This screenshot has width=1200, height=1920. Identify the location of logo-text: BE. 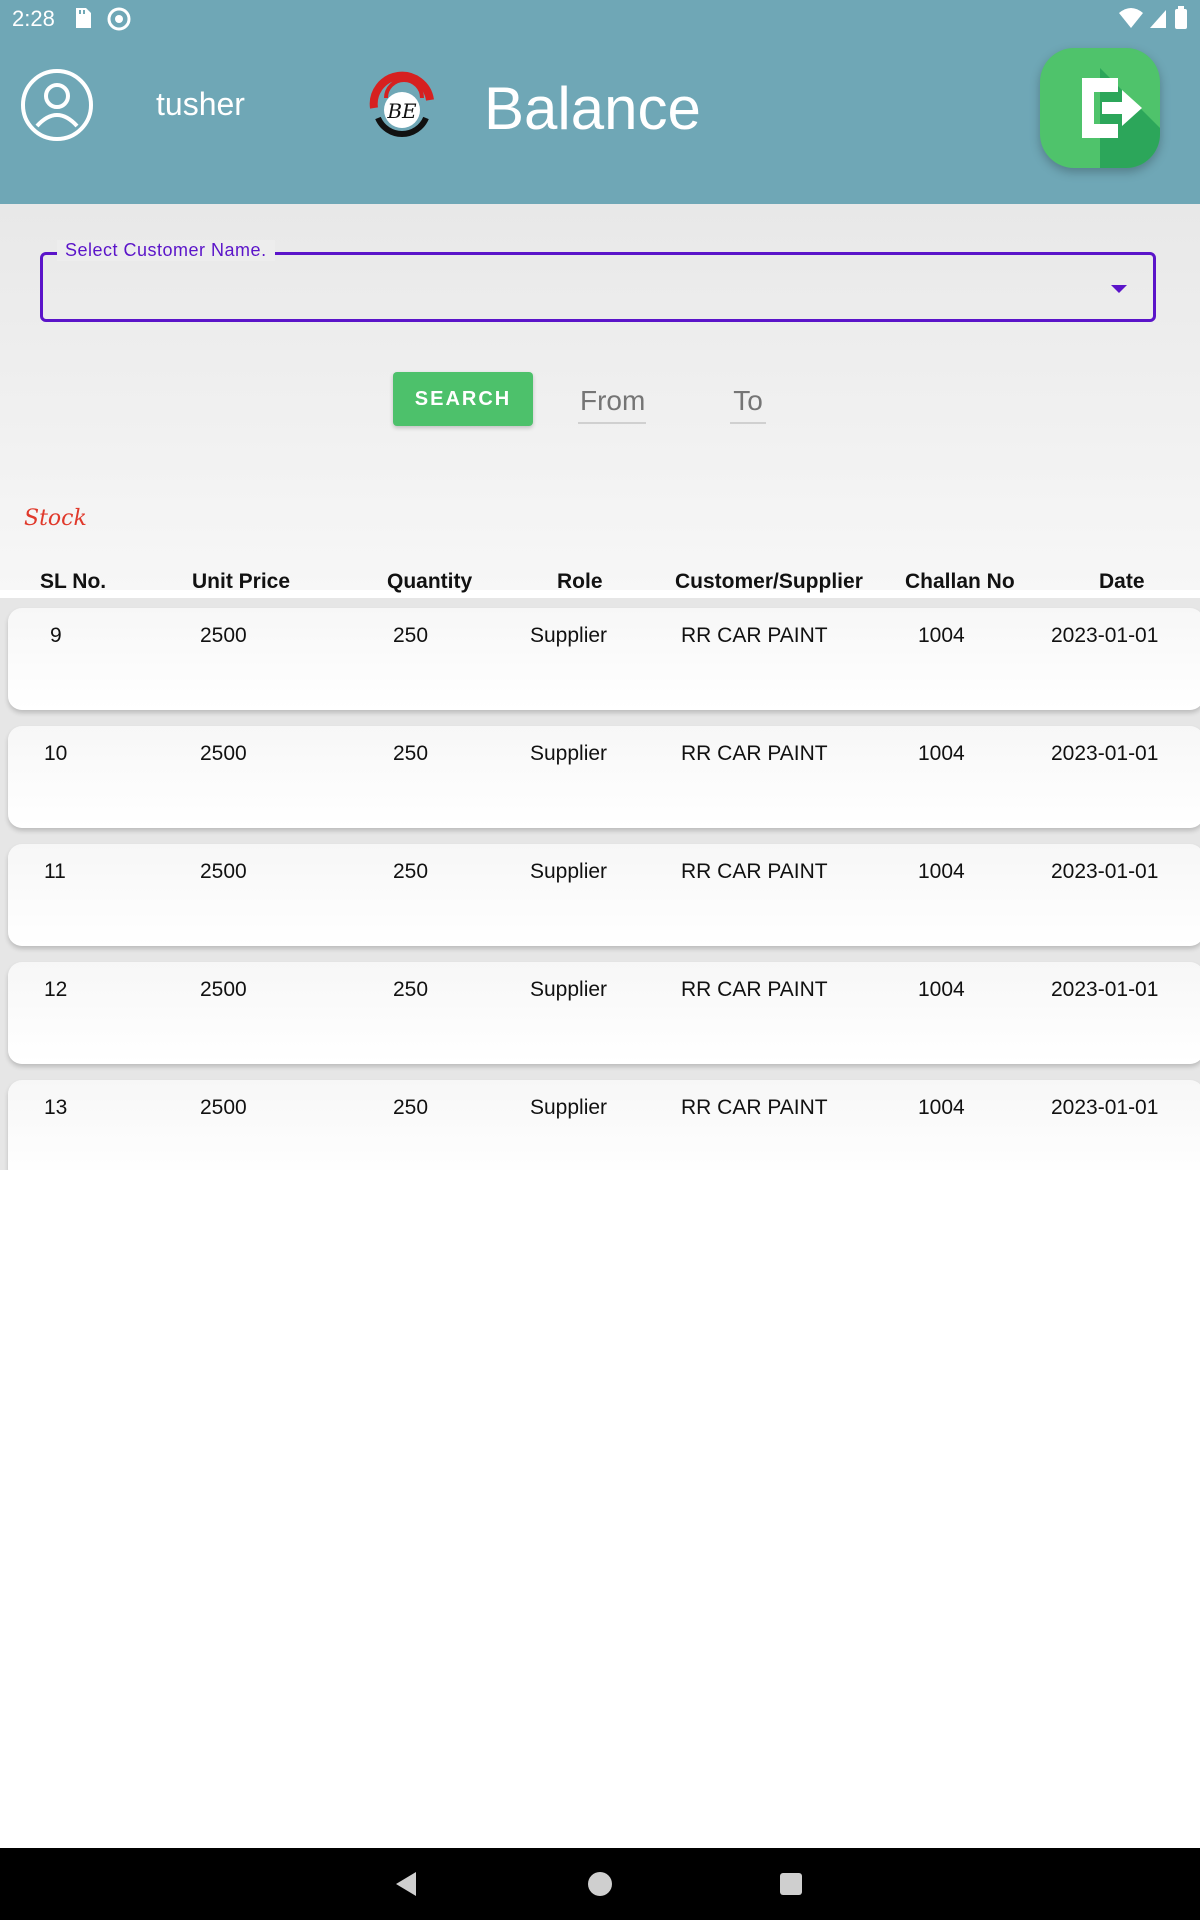
(401, 111).